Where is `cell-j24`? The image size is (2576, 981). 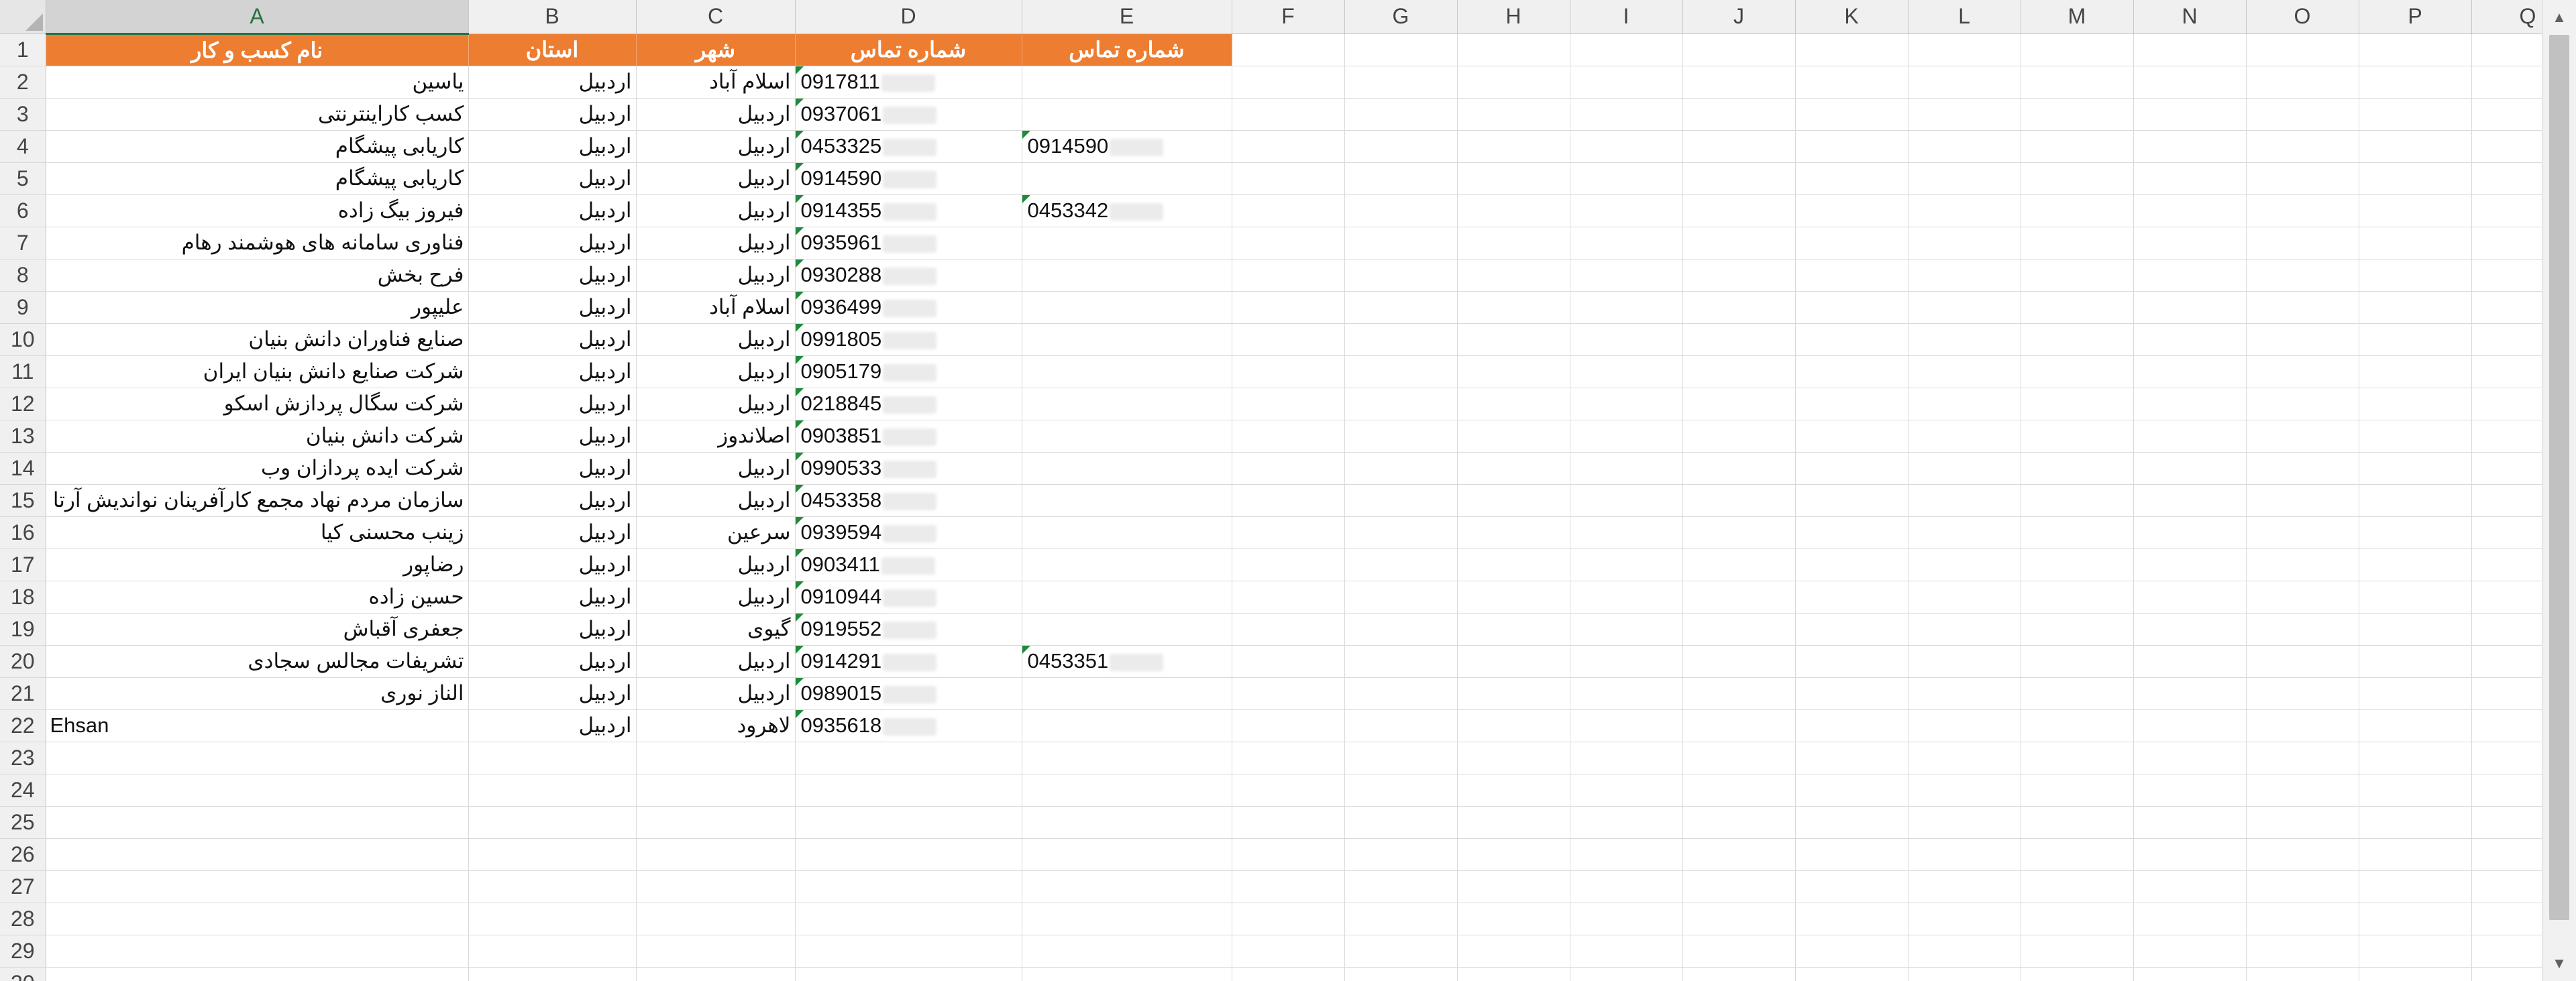 cell-j24 is located at coordinates (1739, 790).